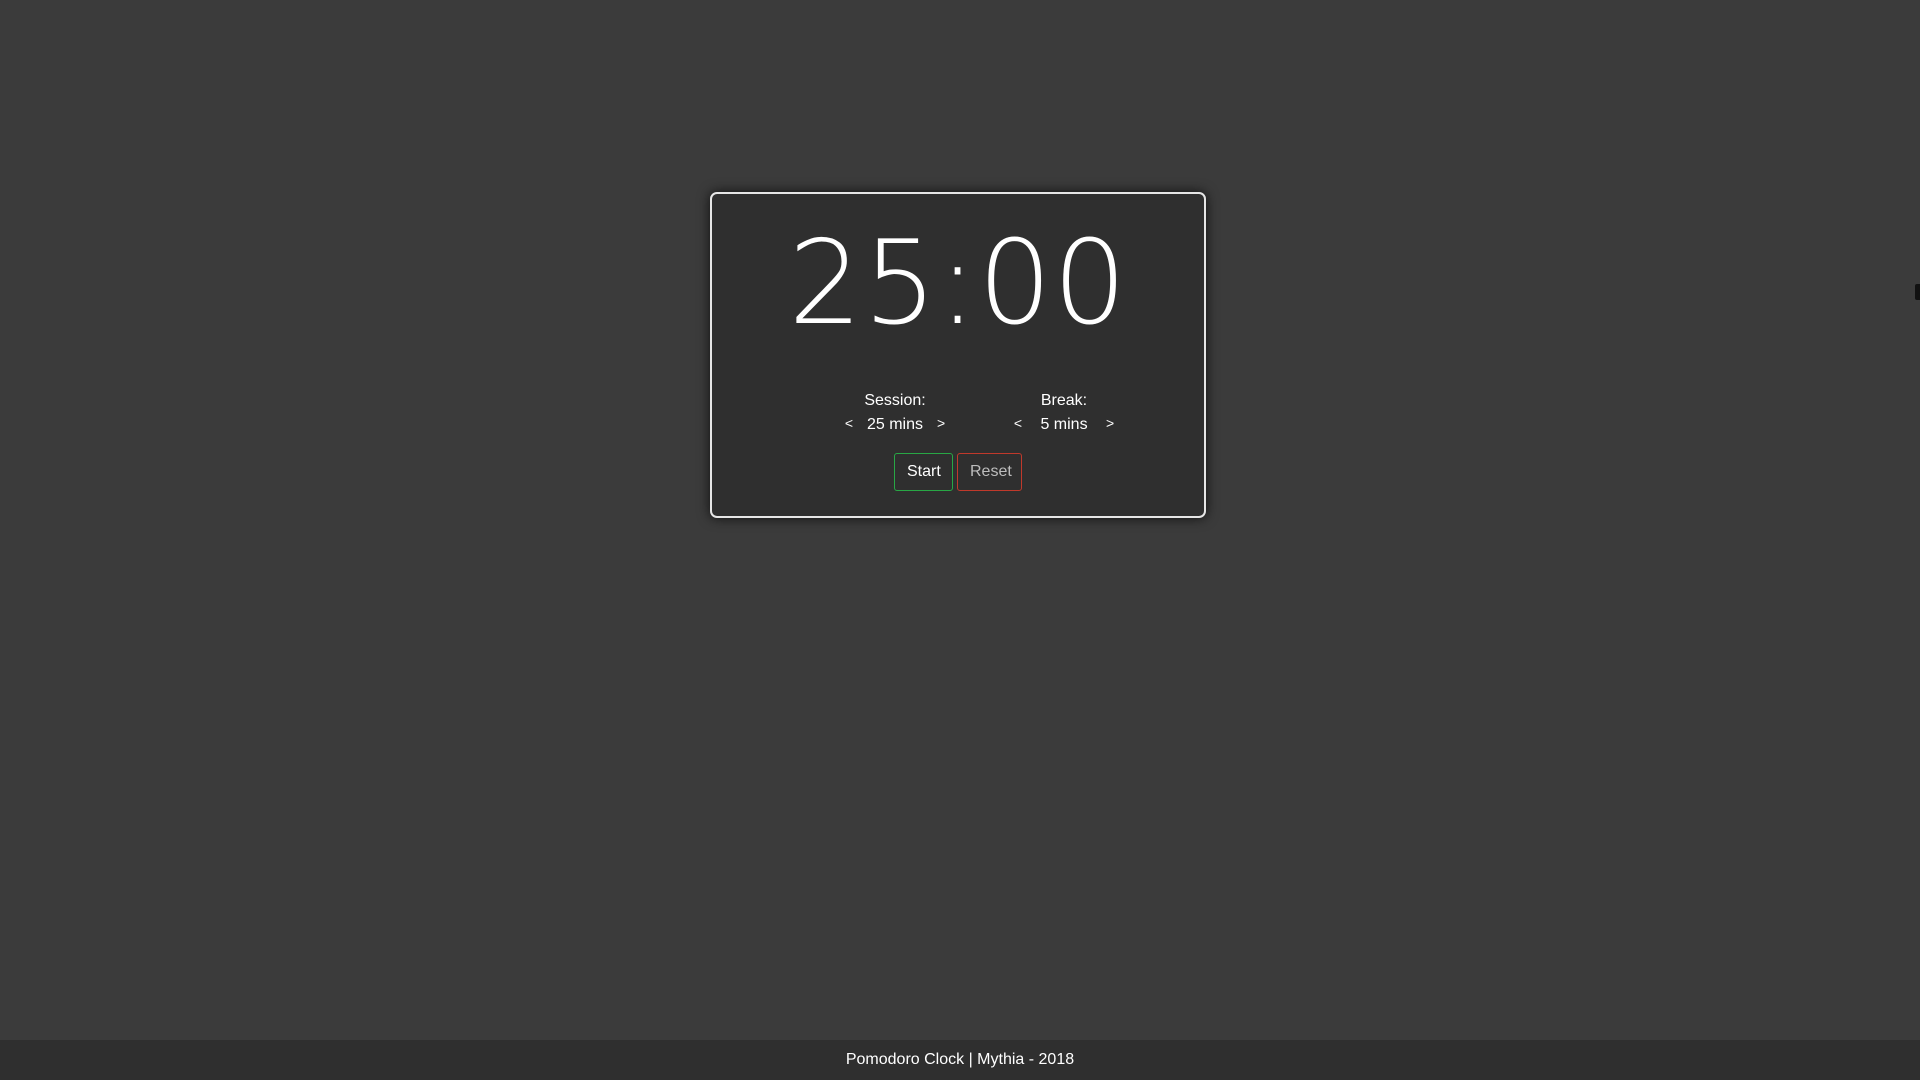 The height and width of the screenshot is (1080, 1920). I want to click on footer-text: Pomodoro Clock | Mythia - 2018, so click(960, 1059).